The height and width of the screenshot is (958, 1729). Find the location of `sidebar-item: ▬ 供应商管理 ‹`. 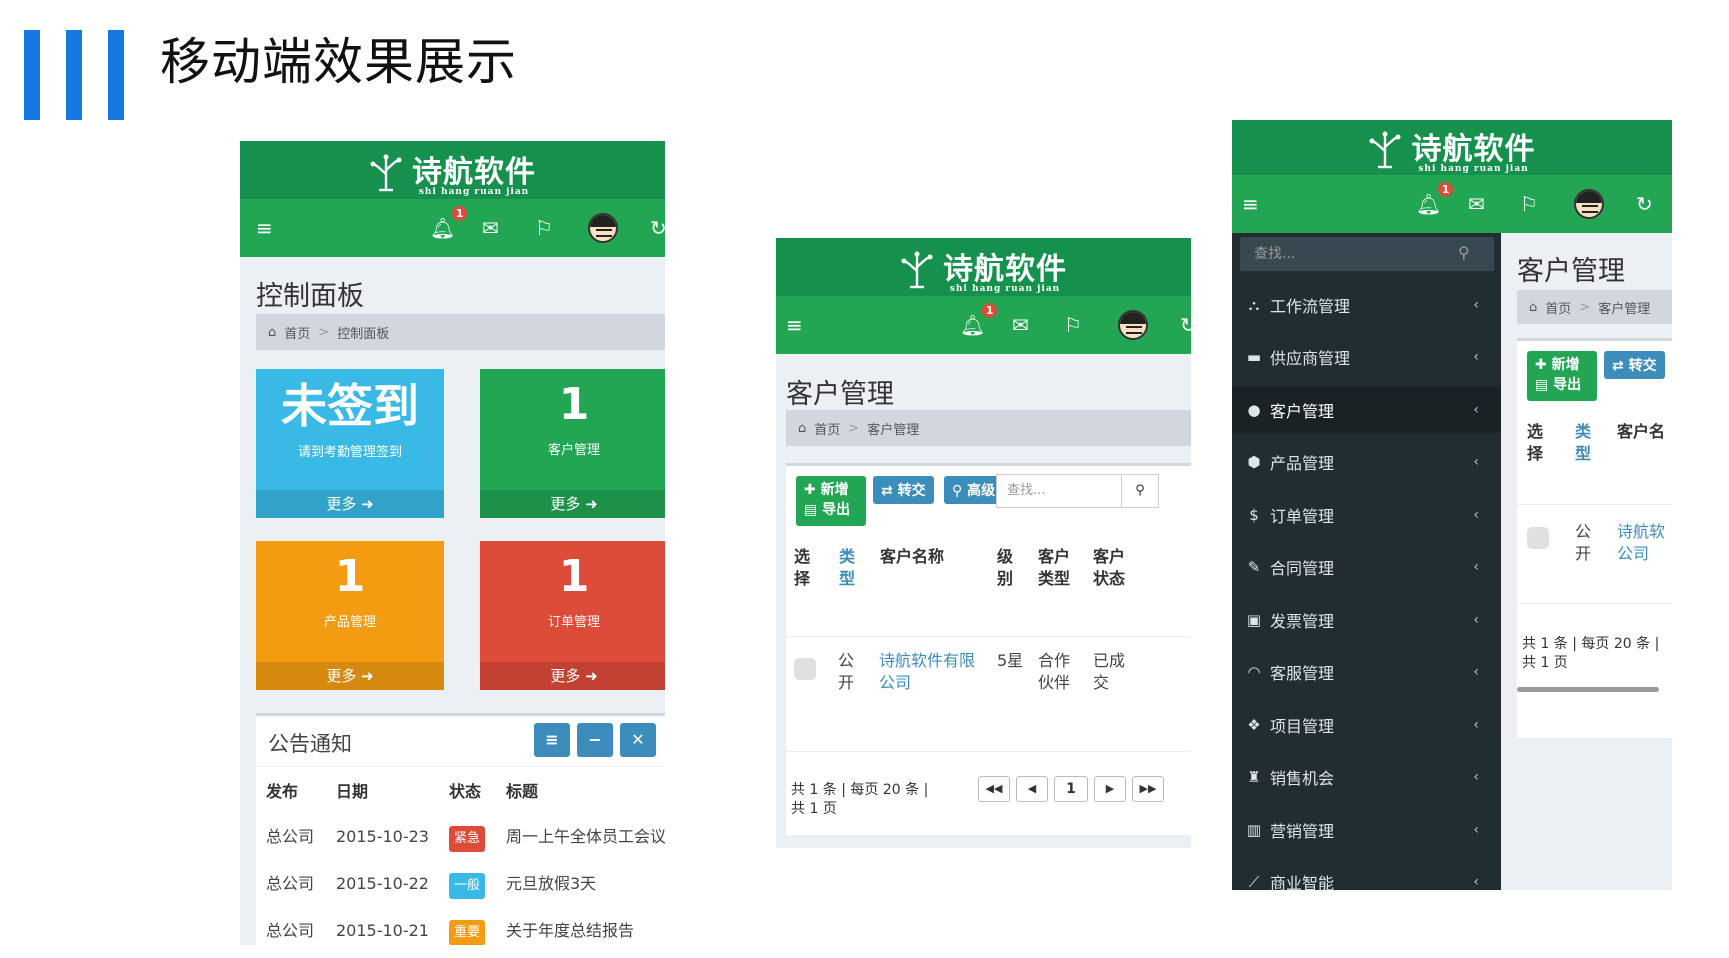

sidebar-item: ▬ 供应商管理 ‹ is located at coordinates (1366, 357).